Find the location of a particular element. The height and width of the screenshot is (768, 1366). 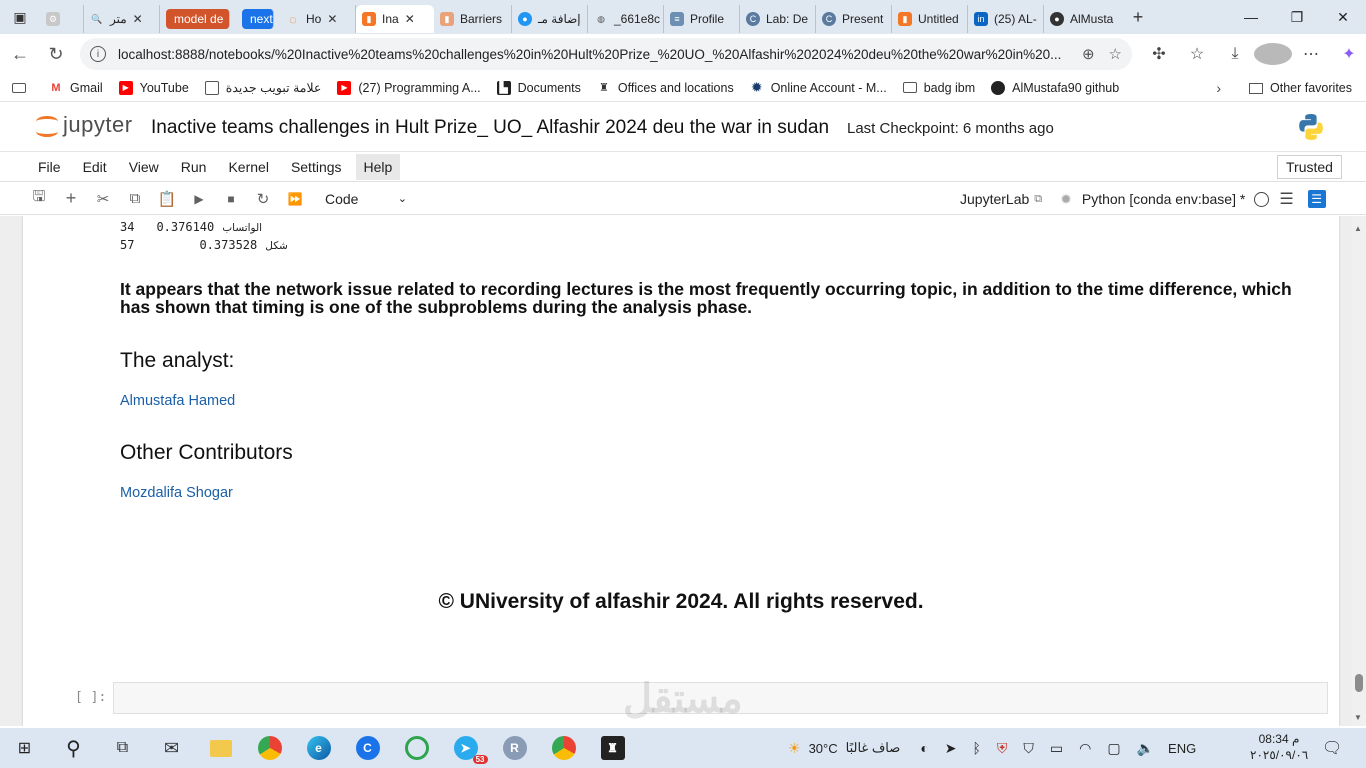

scroll-up-icon: ▲ is located at coordinates (1358, 228).